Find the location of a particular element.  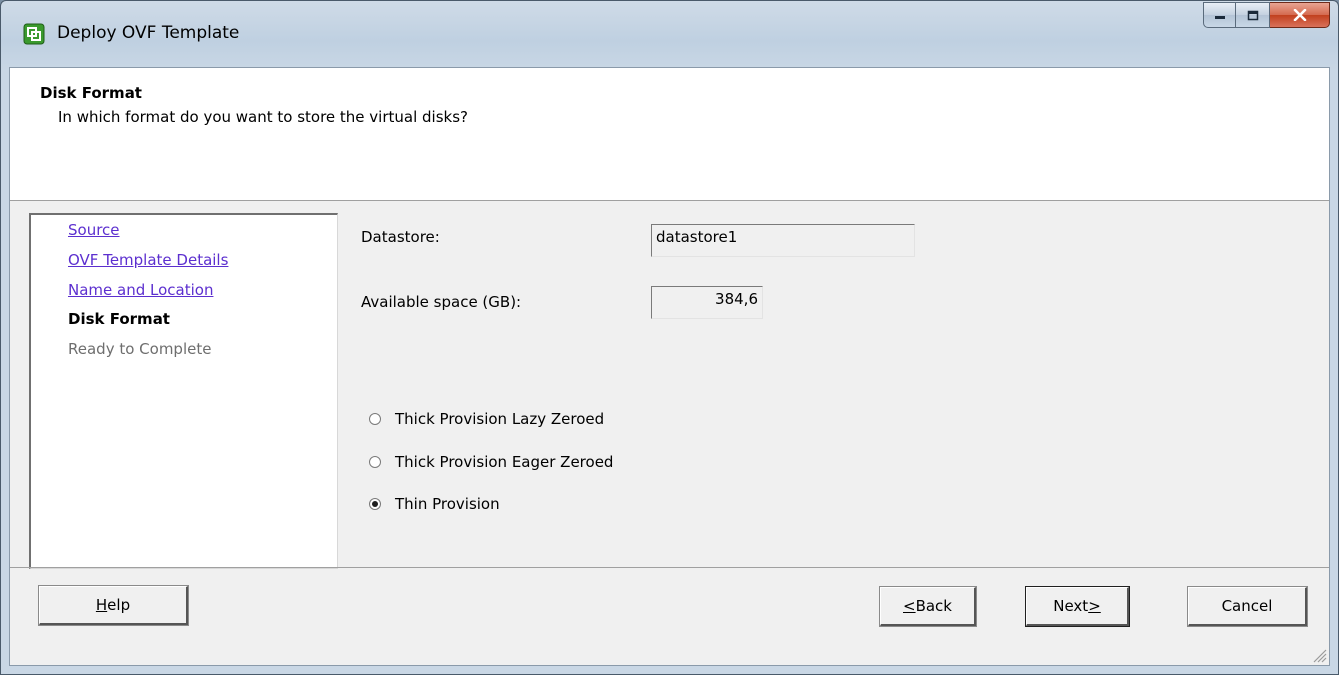

step-ovf-template-details: OVF Template Details is located at coordinates (148, 260).